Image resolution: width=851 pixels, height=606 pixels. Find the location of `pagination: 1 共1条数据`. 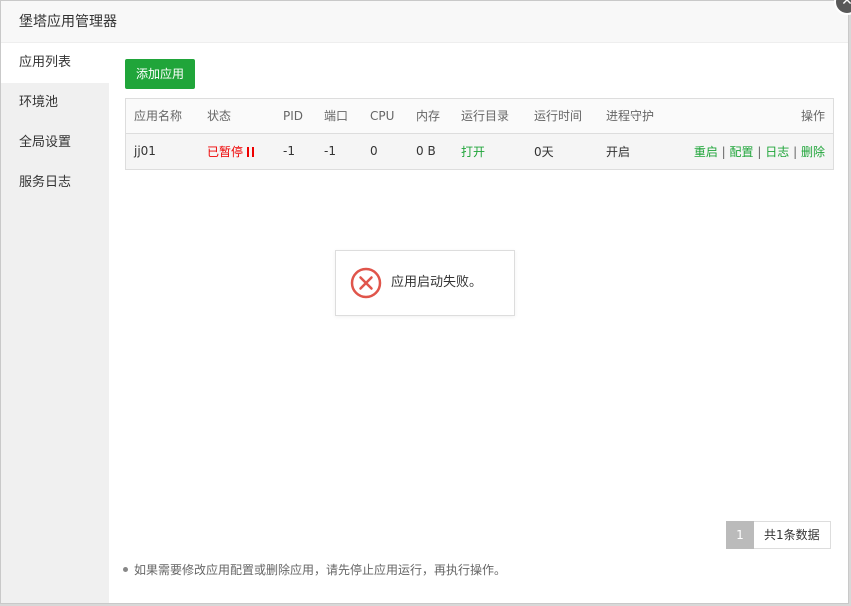

pagination: 1 共1条数据 is located at coordinates (778, 535).